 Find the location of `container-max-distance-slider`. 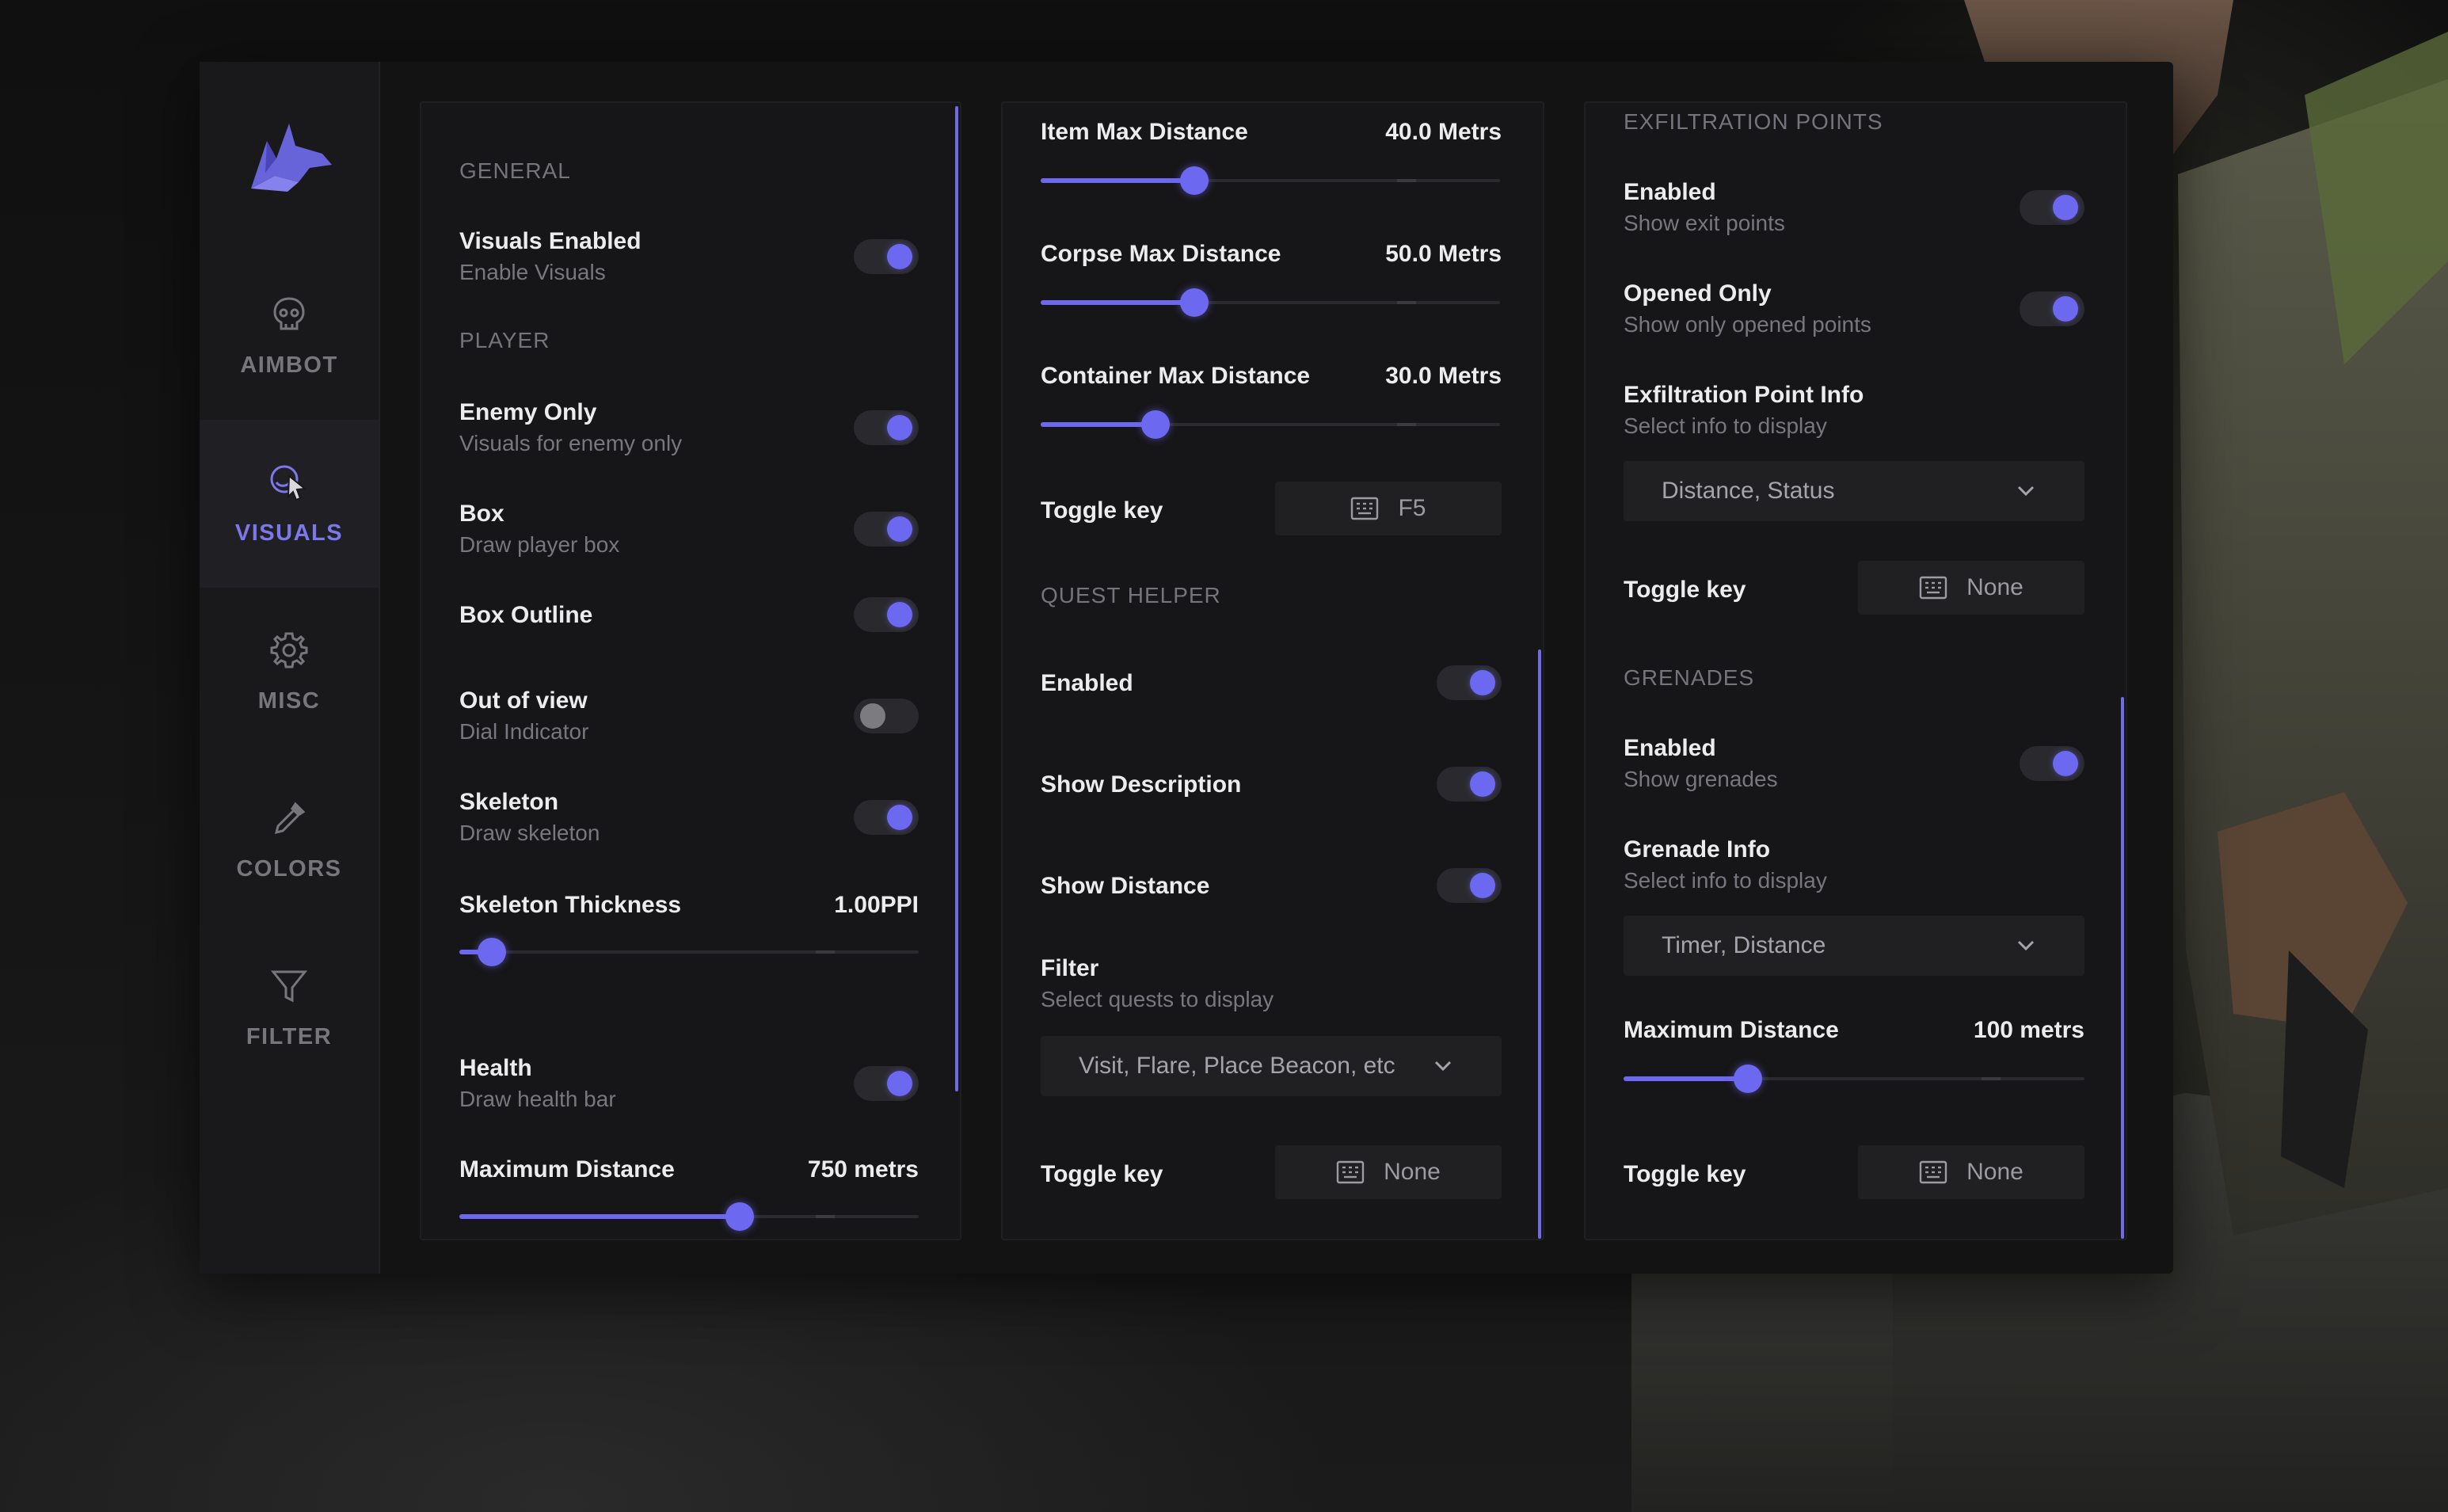

container-max-distance-slider is located at coordinates (1270, 424).